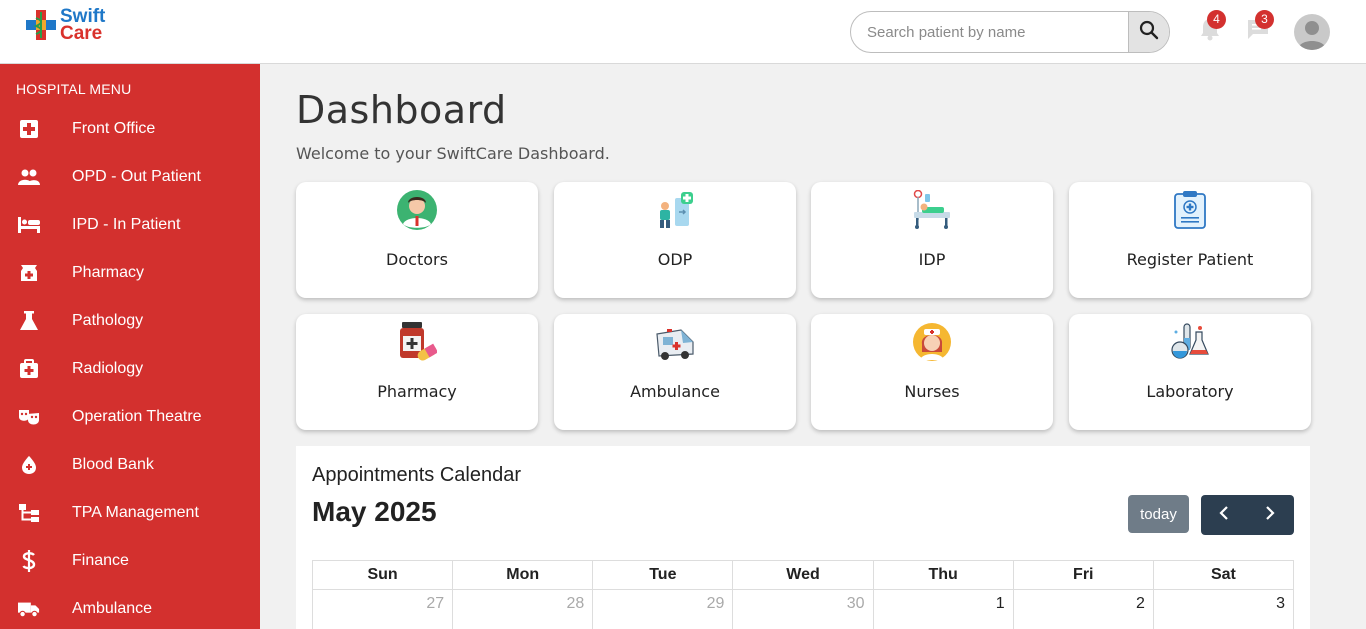 The height and width of the screenshot is (629, 1366). Describe the element at coordinates (29, 369) in the screenshot. I see `medical-kit-icon` at that location.